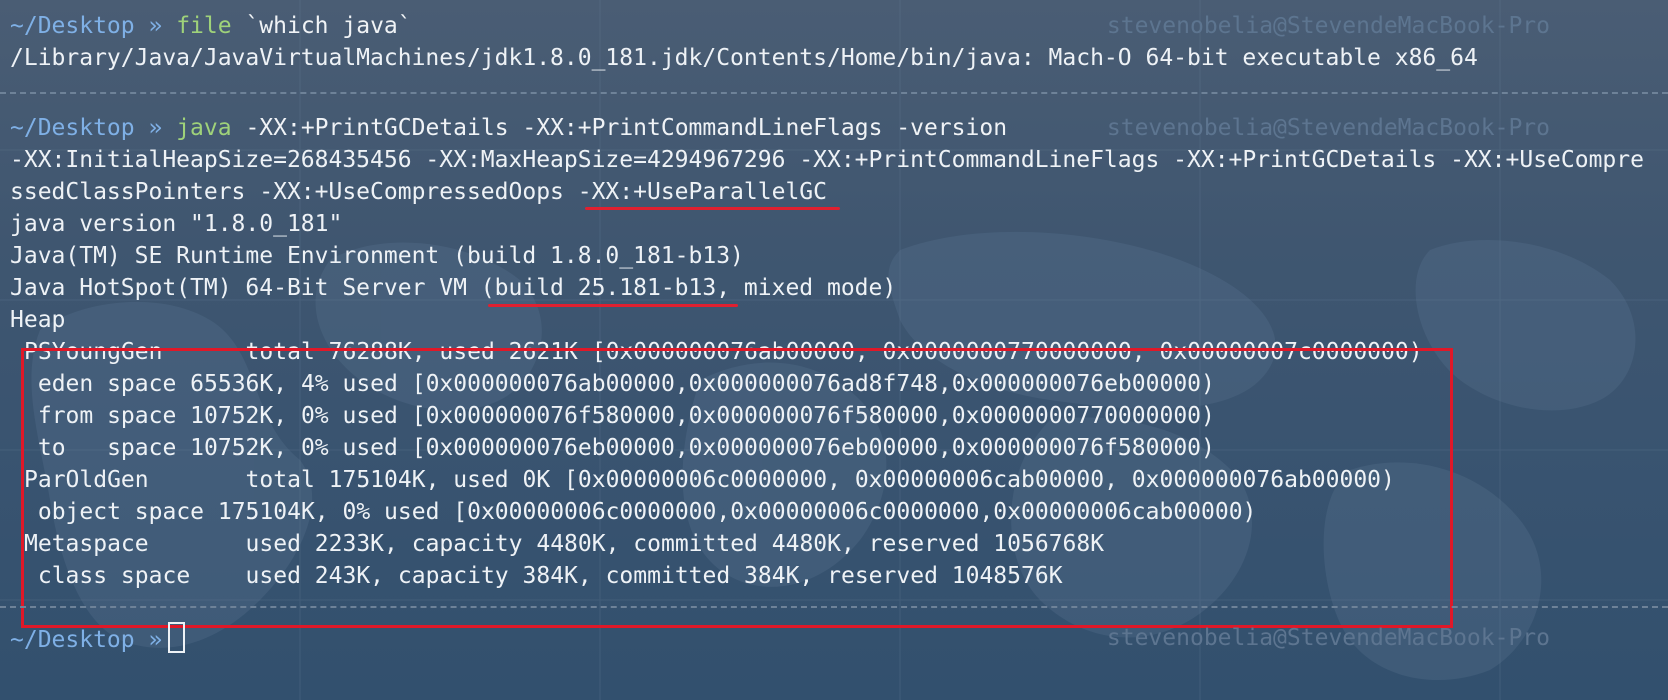 The height and width of the screenshot is (700, 1668). Describe the element at coordinates (321, 26) in the screenshot. I see `command-args: `which java`` at that location.